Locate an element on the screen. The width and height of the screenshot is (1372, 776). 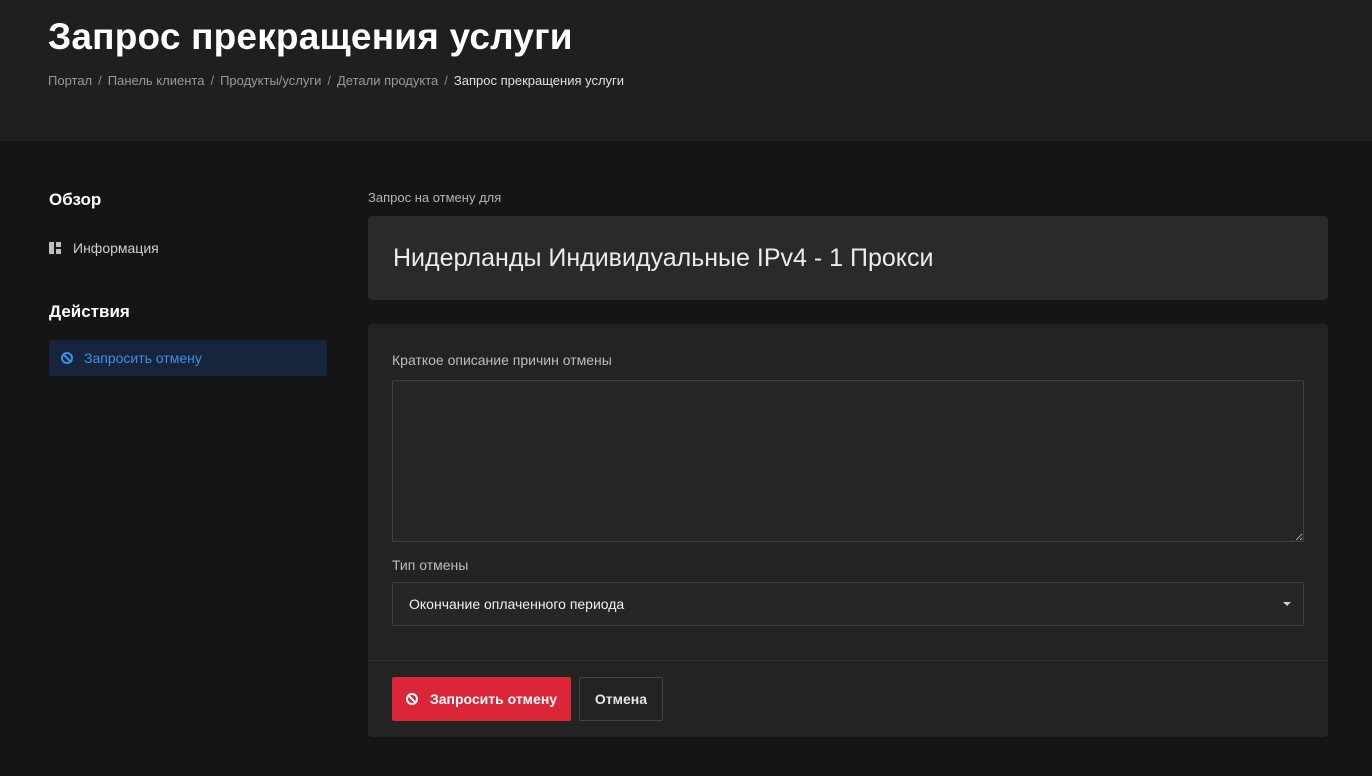
reason-textarea is located at coordinates (848, 461).